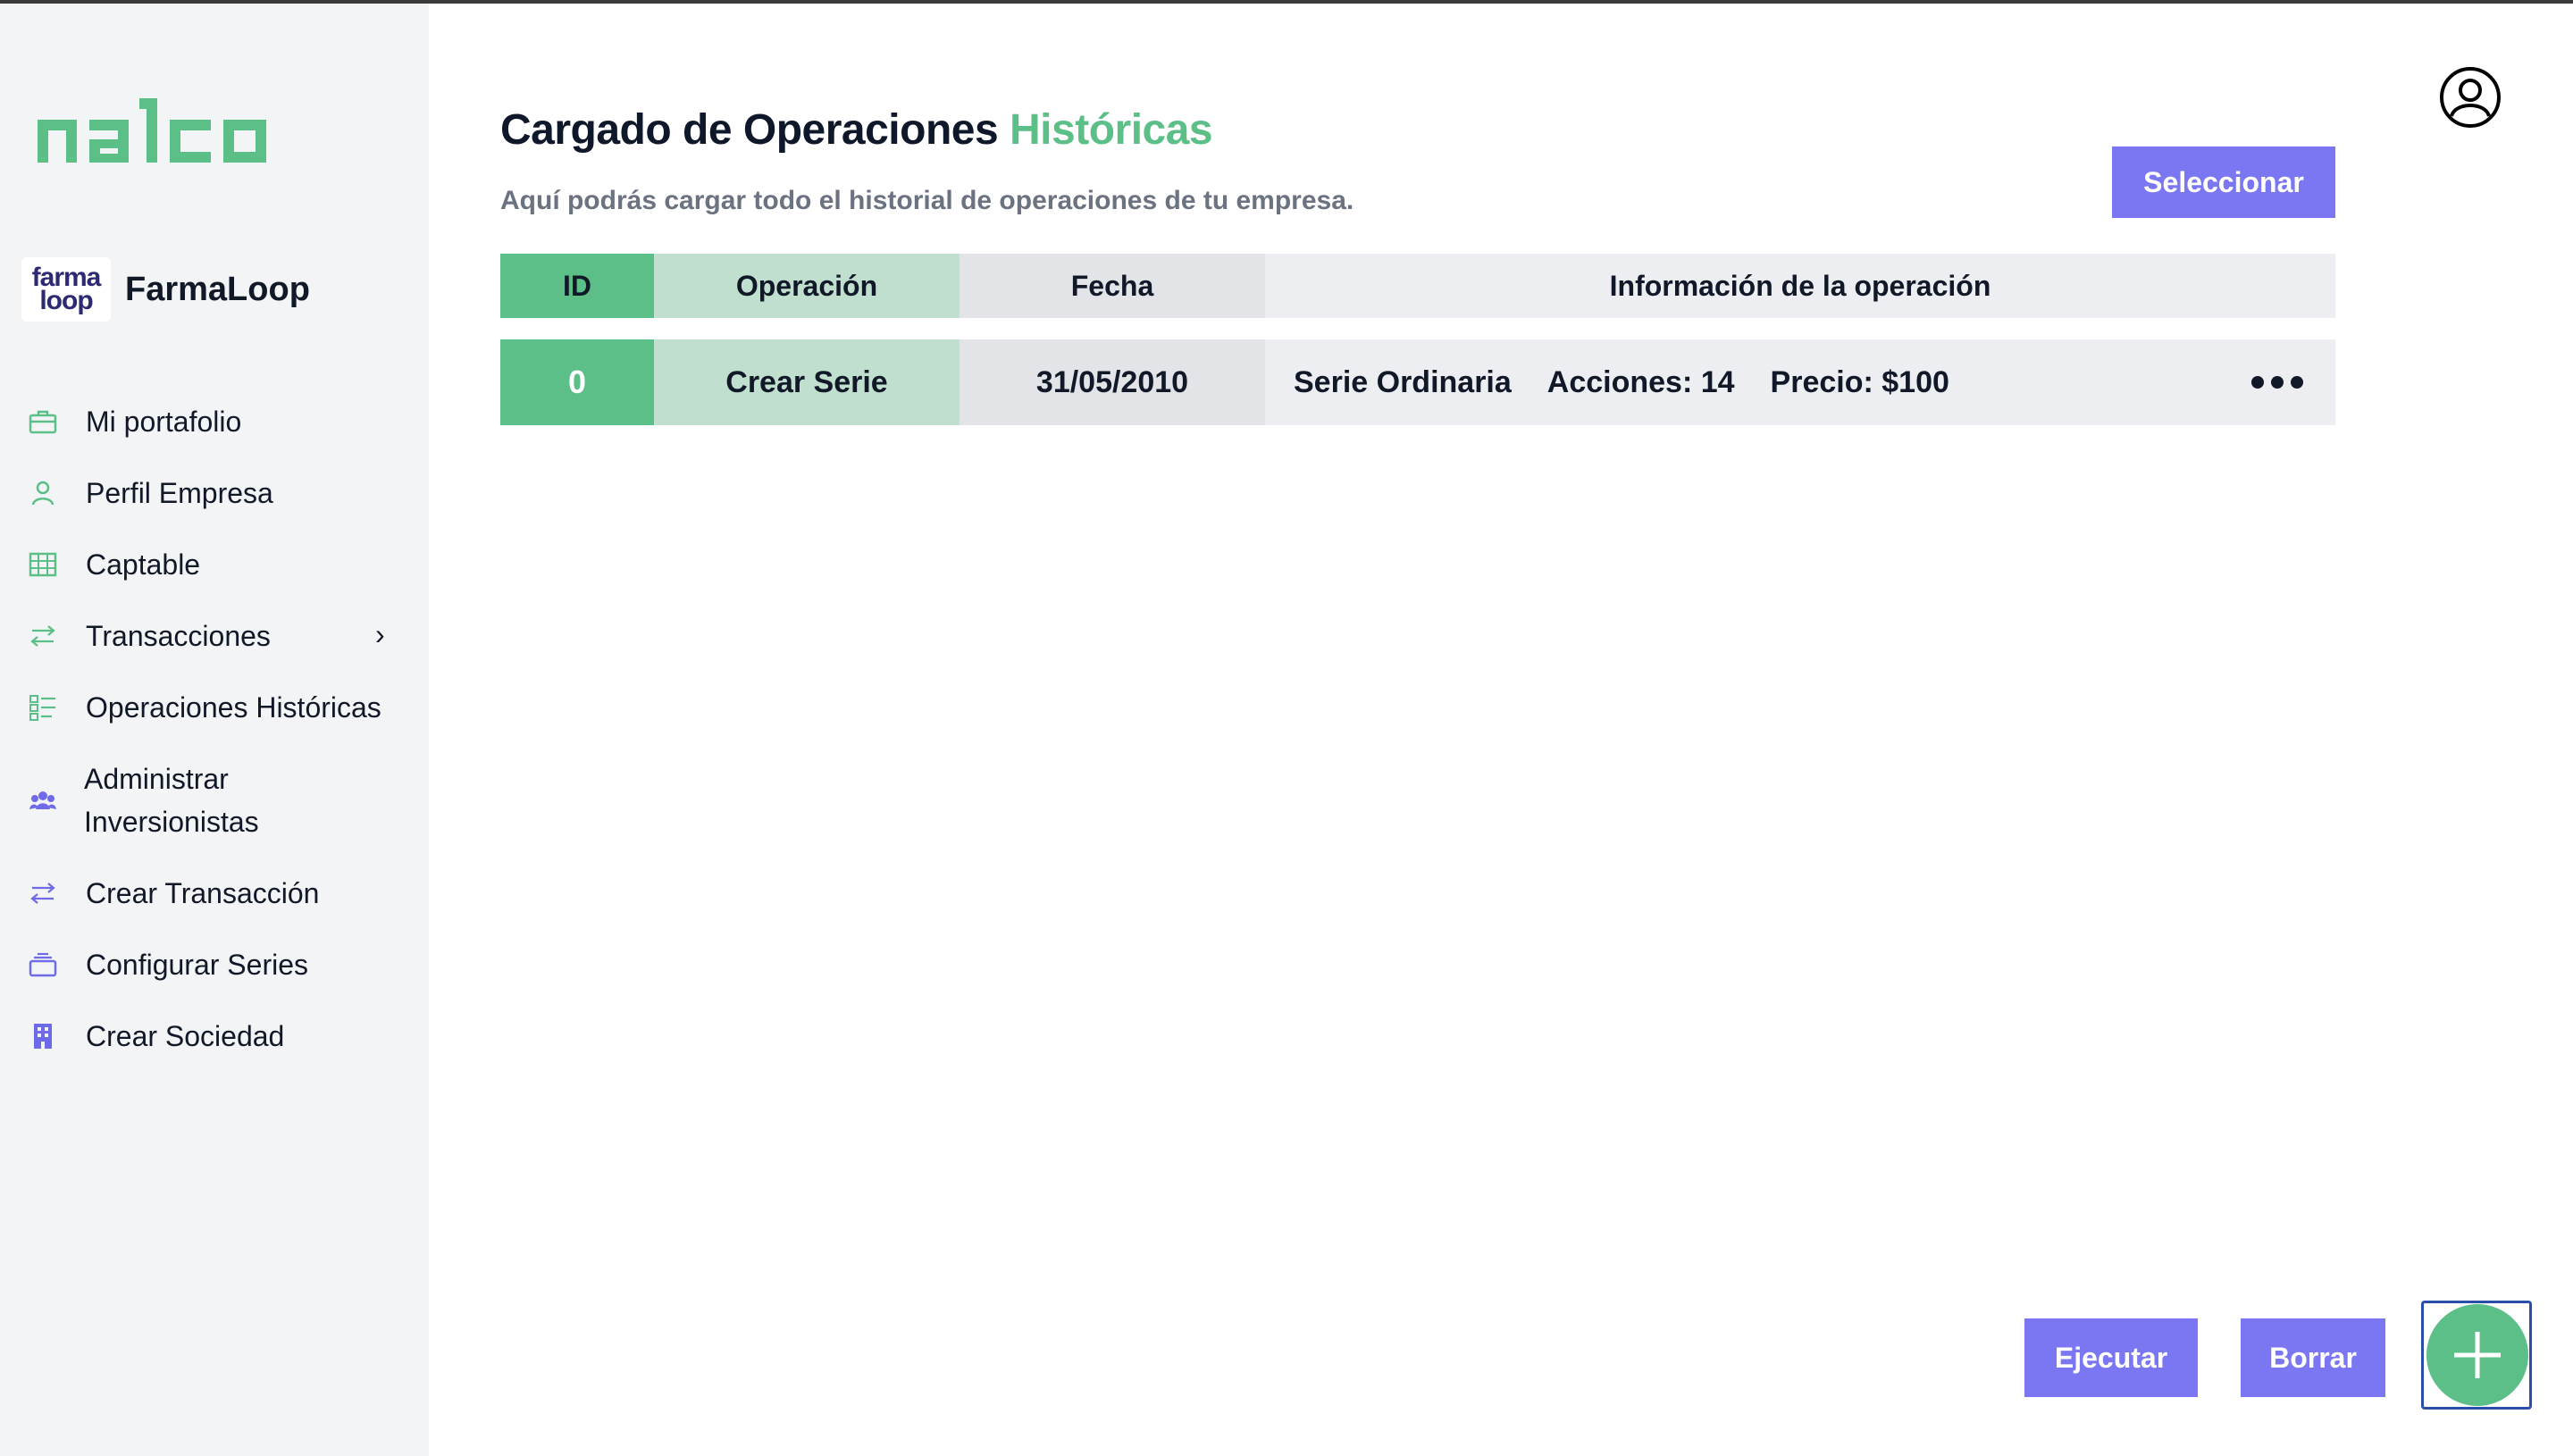  Describe the element at coordinates (2313, 1357) in the screenshot. I see `delete-button: Borrar` at that location.